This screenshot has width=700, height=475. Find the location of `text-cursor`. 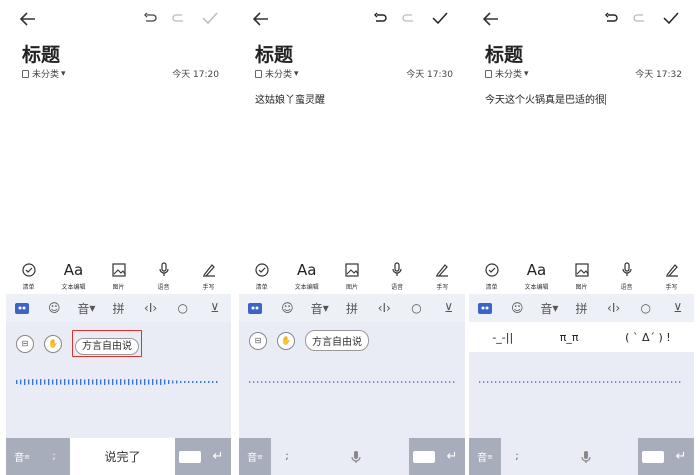

text-cursor is located at coordinates (605, 99).